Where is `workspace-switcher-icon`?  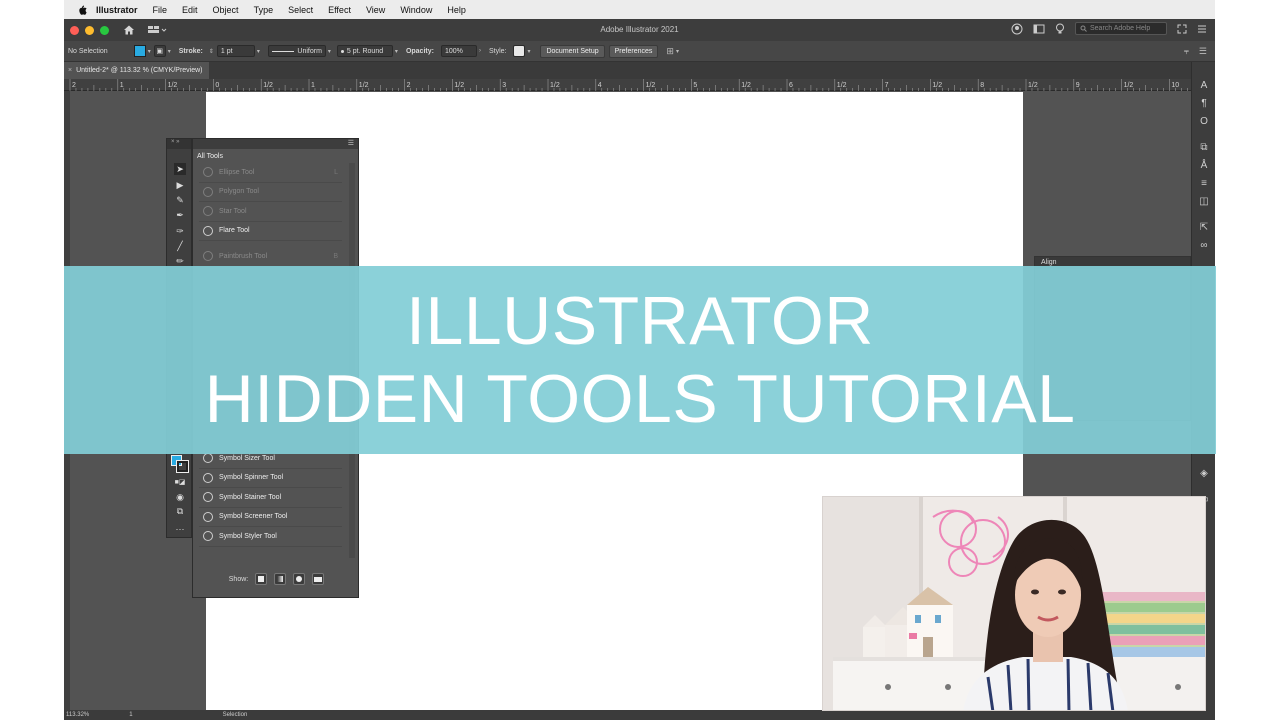 workspace-switcher-icon is located at coordinates (157, 30).